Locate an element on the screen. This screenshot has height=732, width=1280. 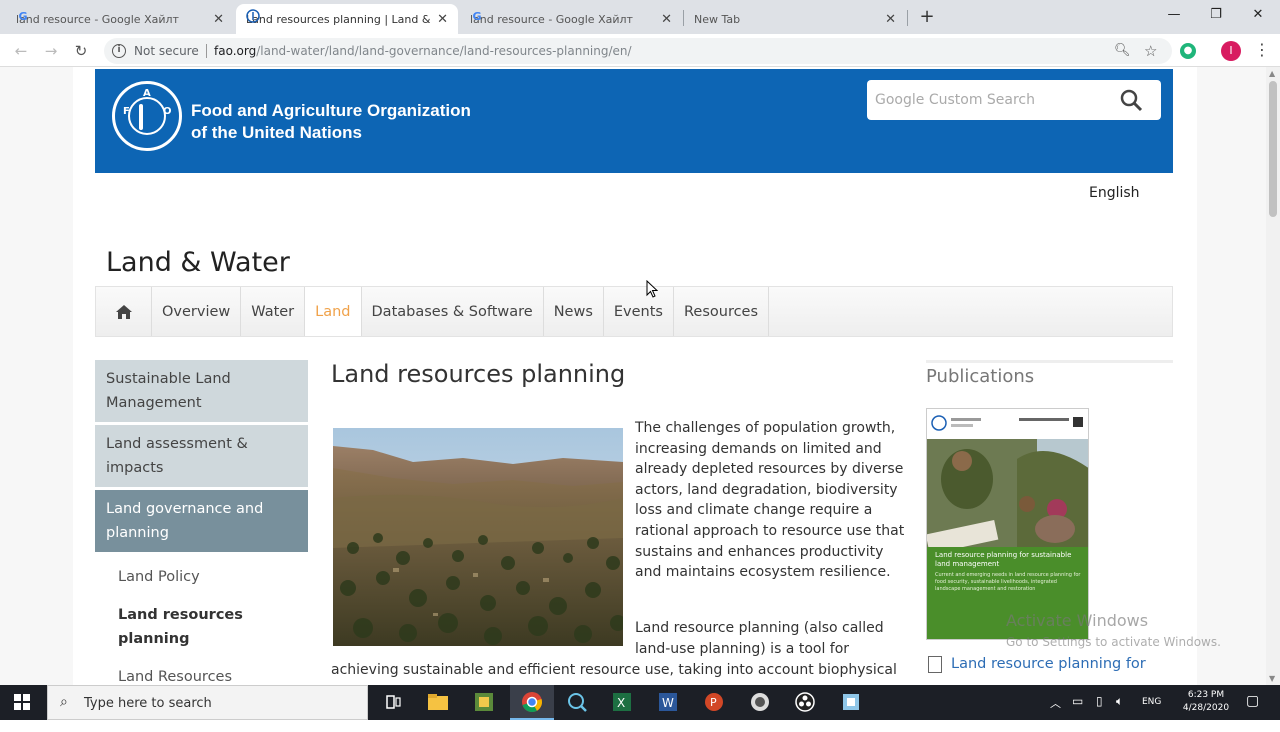
obs-icon is located at coordinates (805, 702).